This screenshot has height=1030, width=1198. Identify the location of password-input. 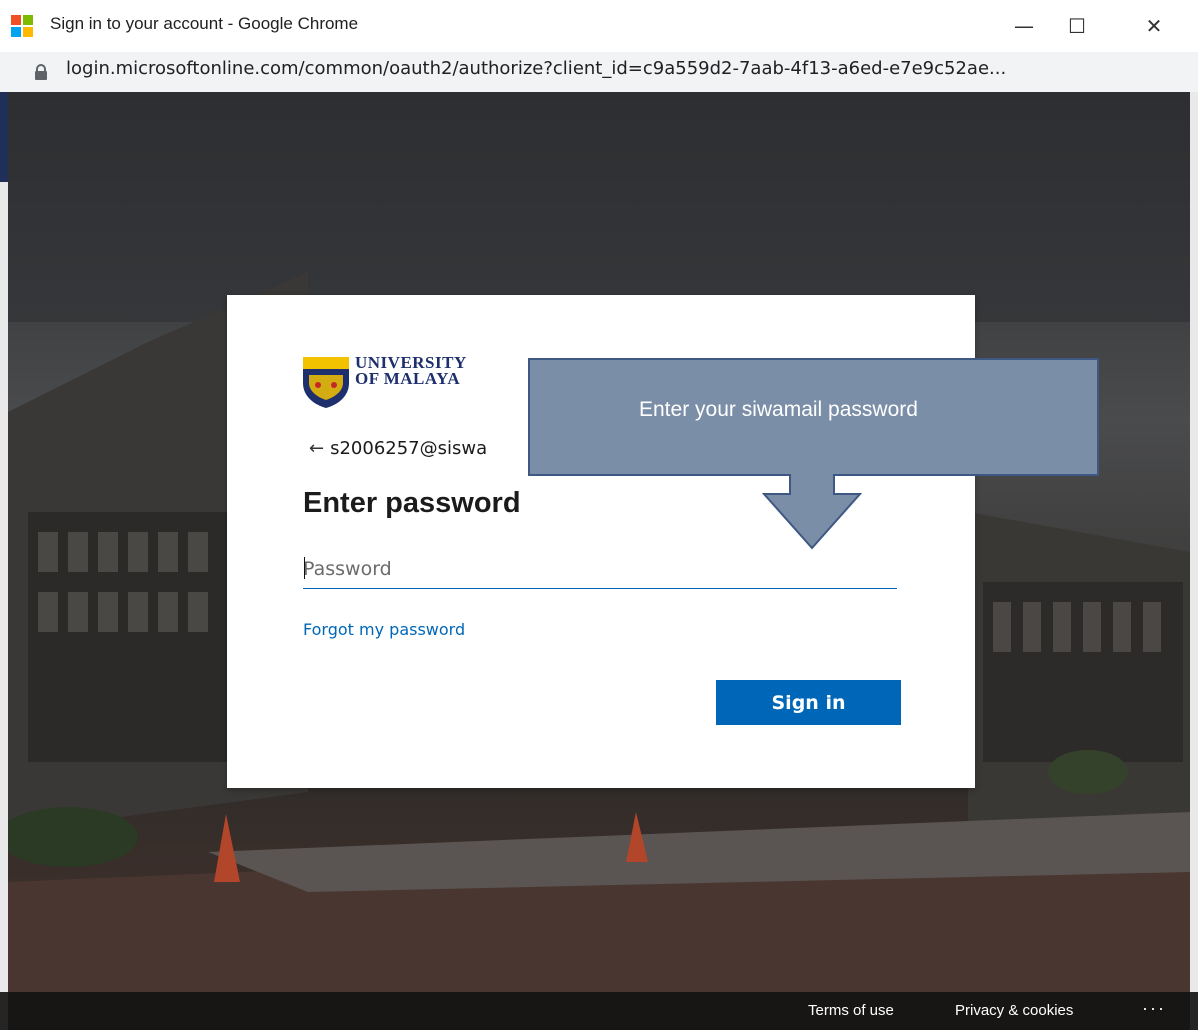
(600, 569).